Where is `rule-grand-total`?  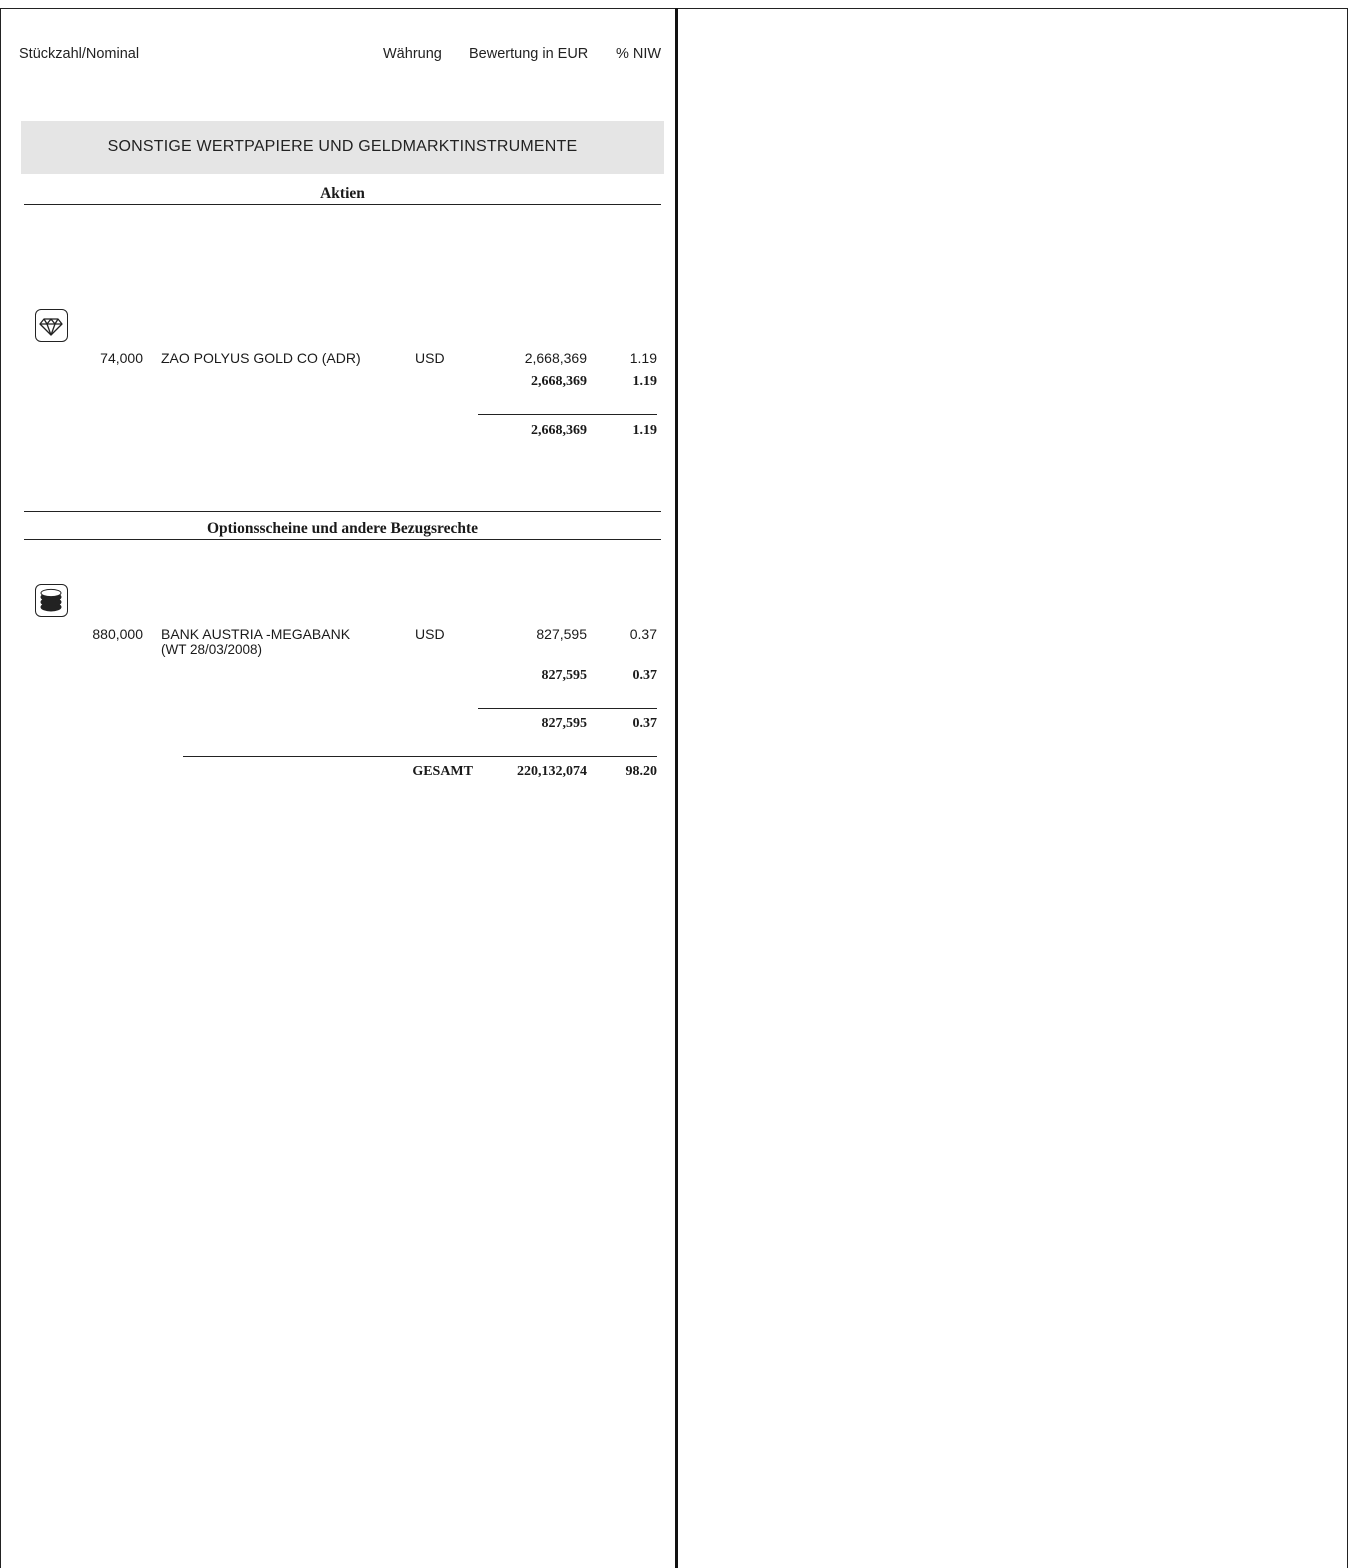 rule-grand-total is located at coordinates (420, 756).